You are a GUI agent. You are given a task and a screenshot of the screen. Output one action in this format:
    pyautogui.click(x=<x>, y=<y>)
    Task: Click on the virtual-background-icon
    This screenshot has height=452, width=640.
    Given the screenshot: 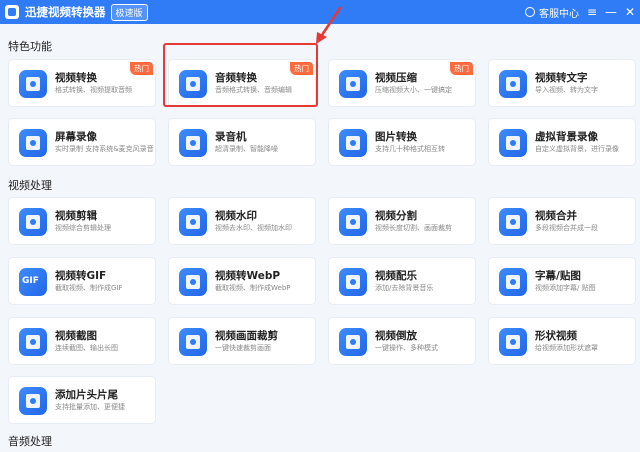 What is the action you would take?
    pyautogui.click(x=513, y=143)
    